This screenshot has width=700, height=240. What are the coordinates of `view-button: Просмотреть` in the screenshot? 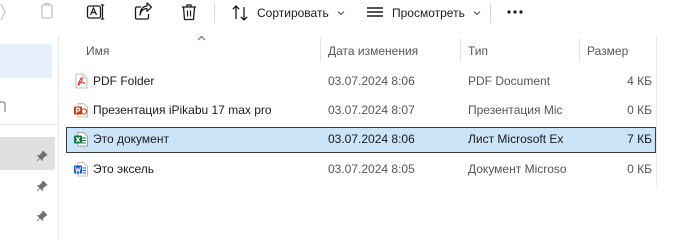 It's located at (423, 13).